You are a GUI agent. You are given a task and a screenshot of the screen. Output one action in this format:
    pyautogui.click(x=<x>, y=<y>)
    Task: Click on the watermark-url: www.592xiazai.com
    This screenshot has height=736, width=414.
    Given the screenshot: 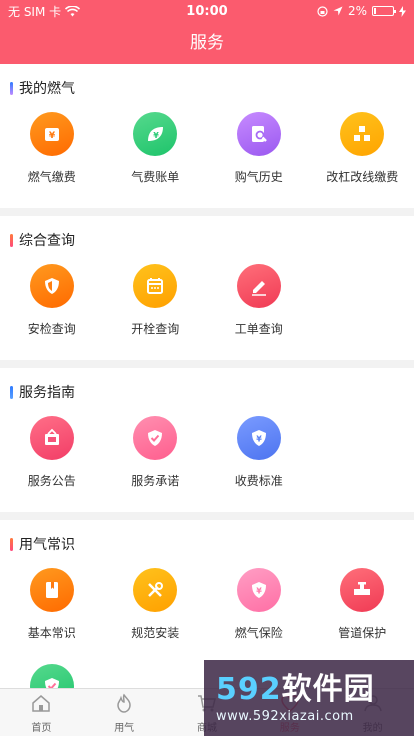 What is the action you would take?
    pyautogui.click(x=285, y=716)
    